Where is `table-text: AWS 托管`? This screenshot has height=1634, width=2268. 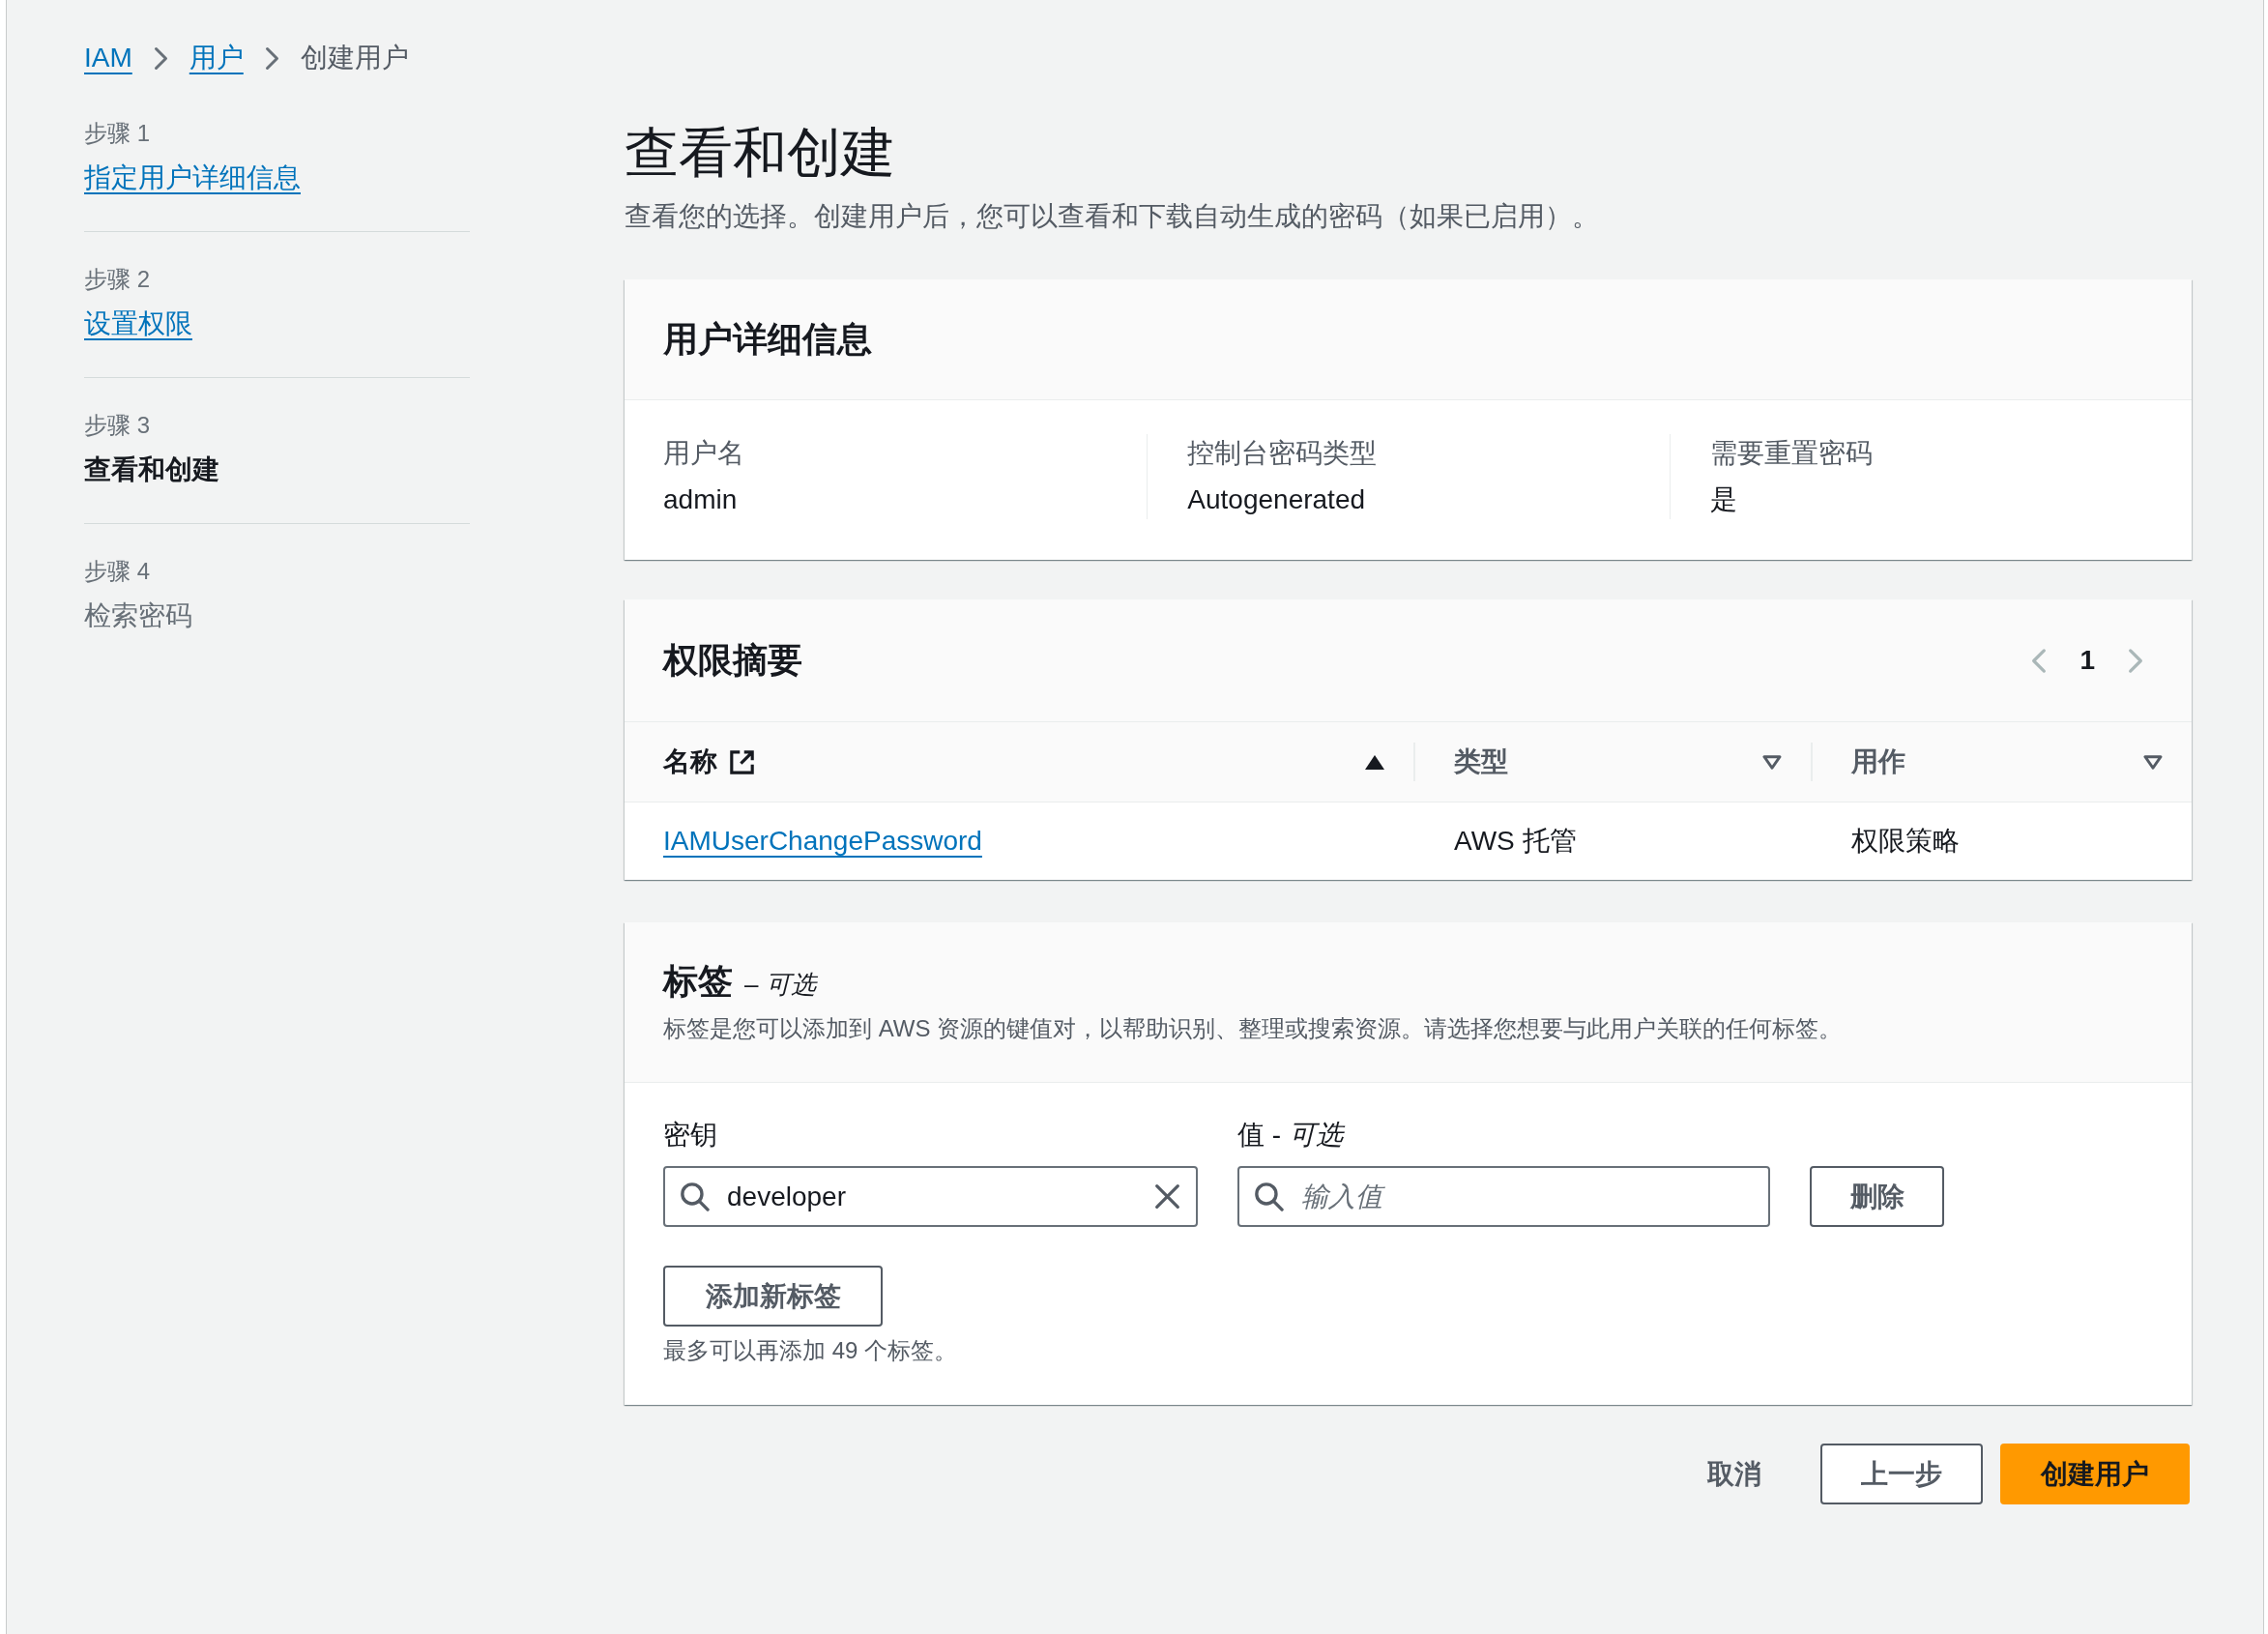
table-text: AWS 托管 is located at coordinates (1515, 841).